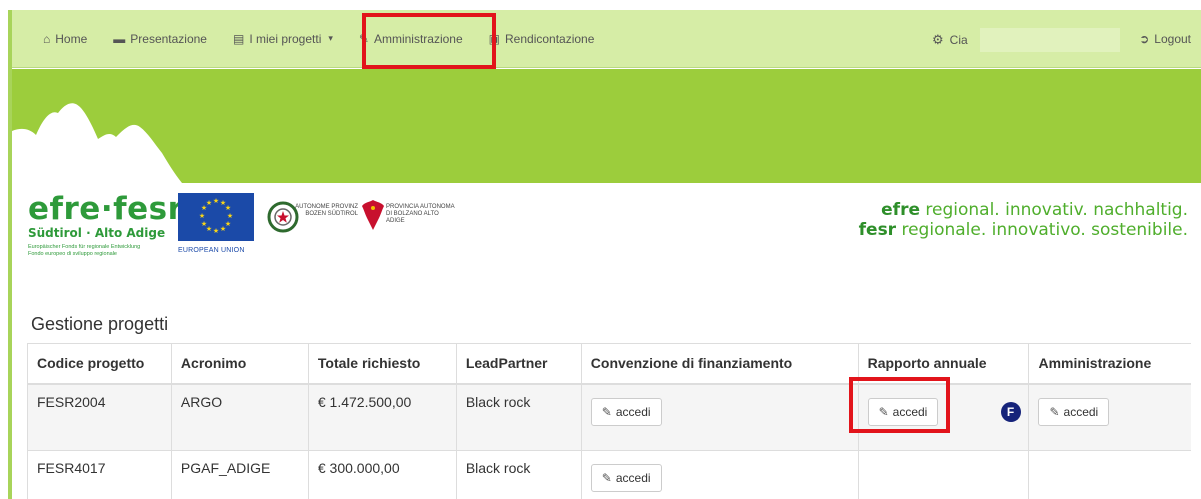 The height and width of the screenshot is (499, 1201). I want to click on cell-acronimo: ARGO, so click(239, 417).